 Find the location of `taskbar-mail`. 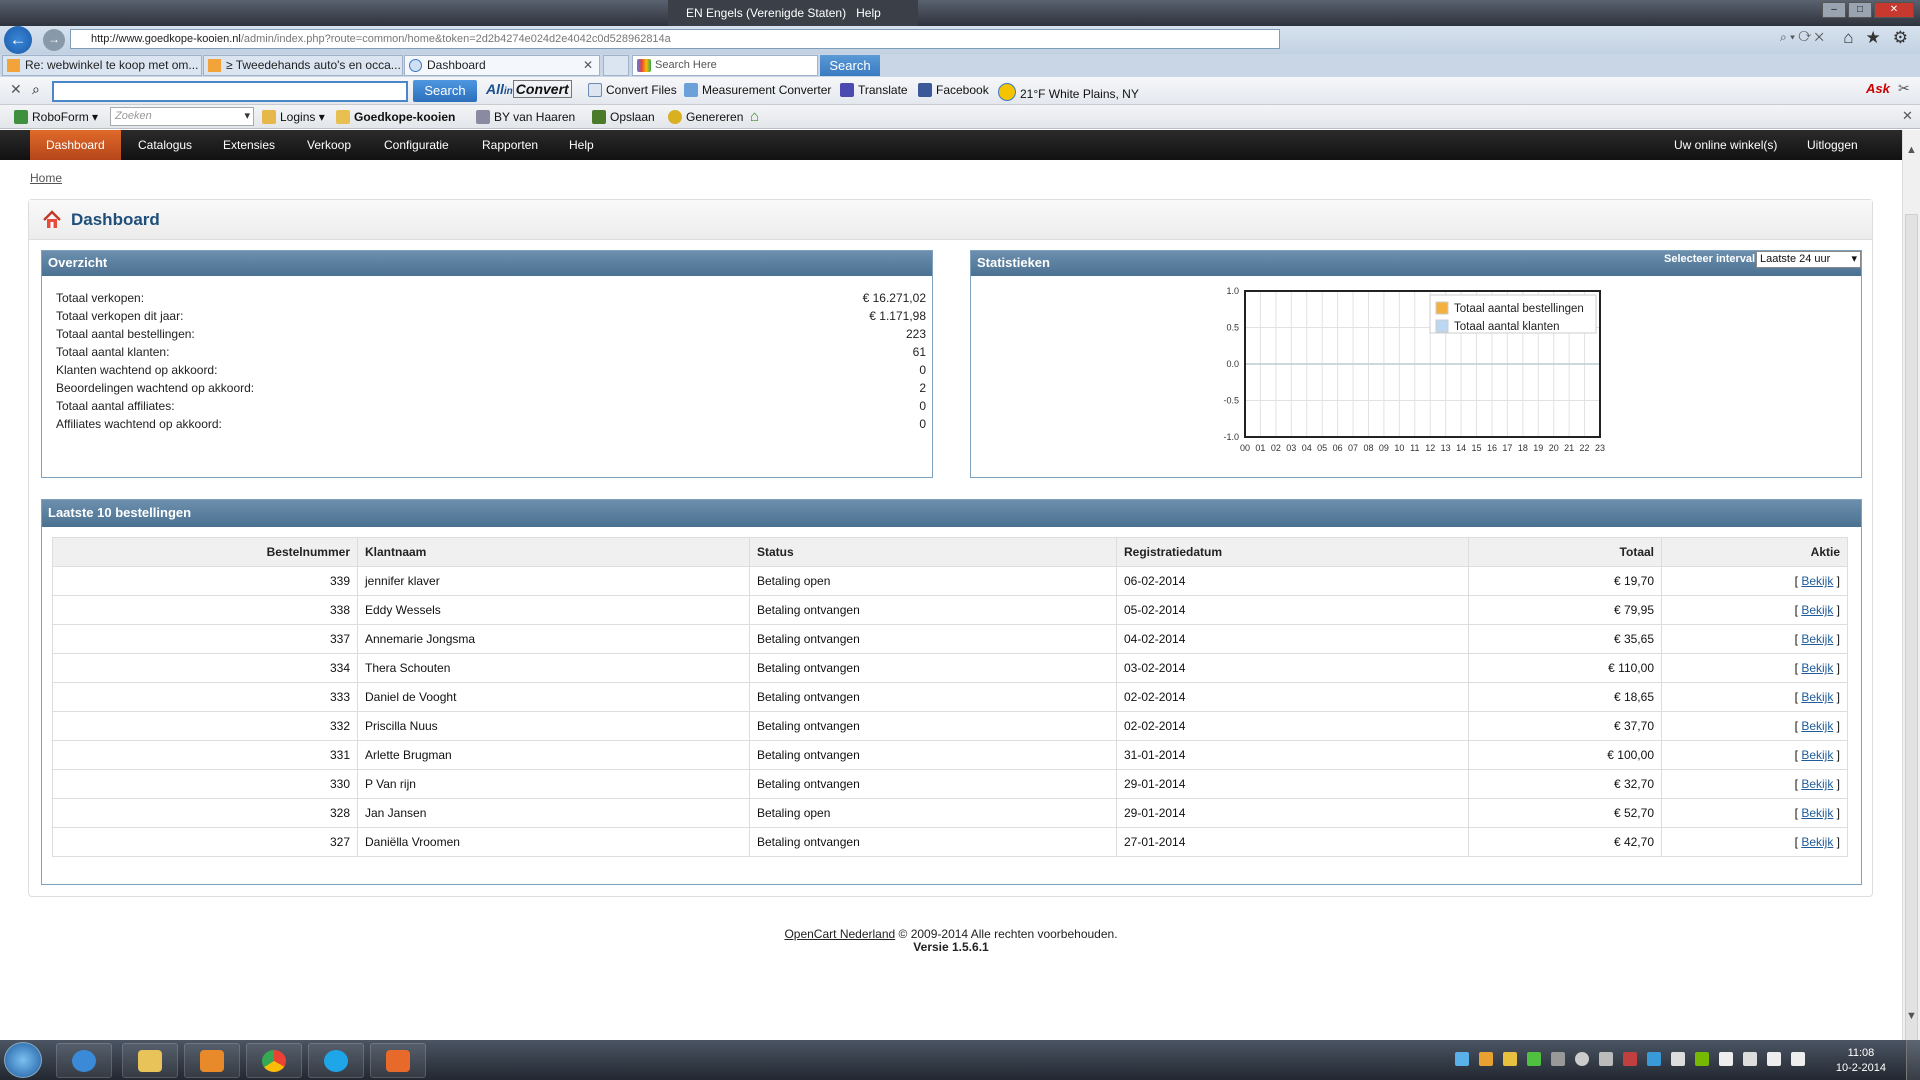

taskbar-mail is located at coordinates (398, 1060).